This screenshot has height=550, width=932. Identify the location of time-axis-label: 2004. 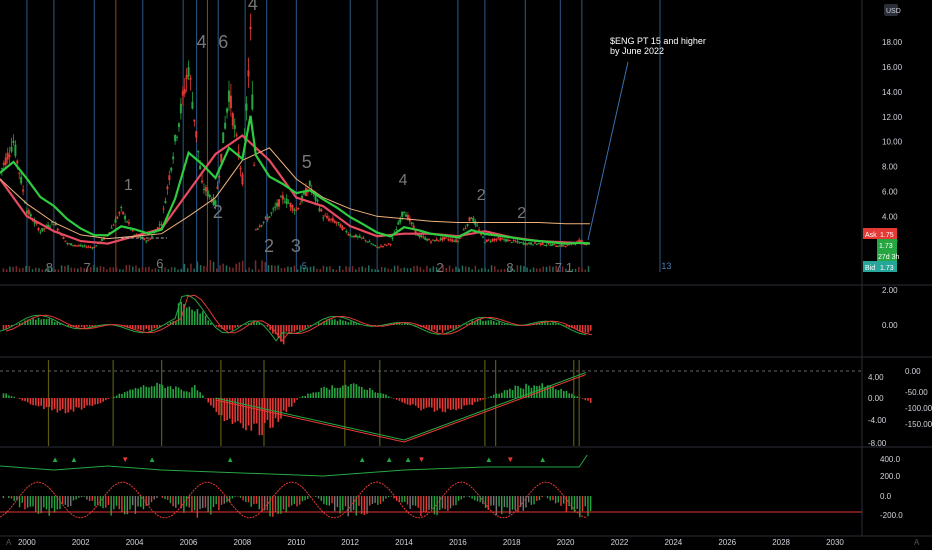
(135, 542).